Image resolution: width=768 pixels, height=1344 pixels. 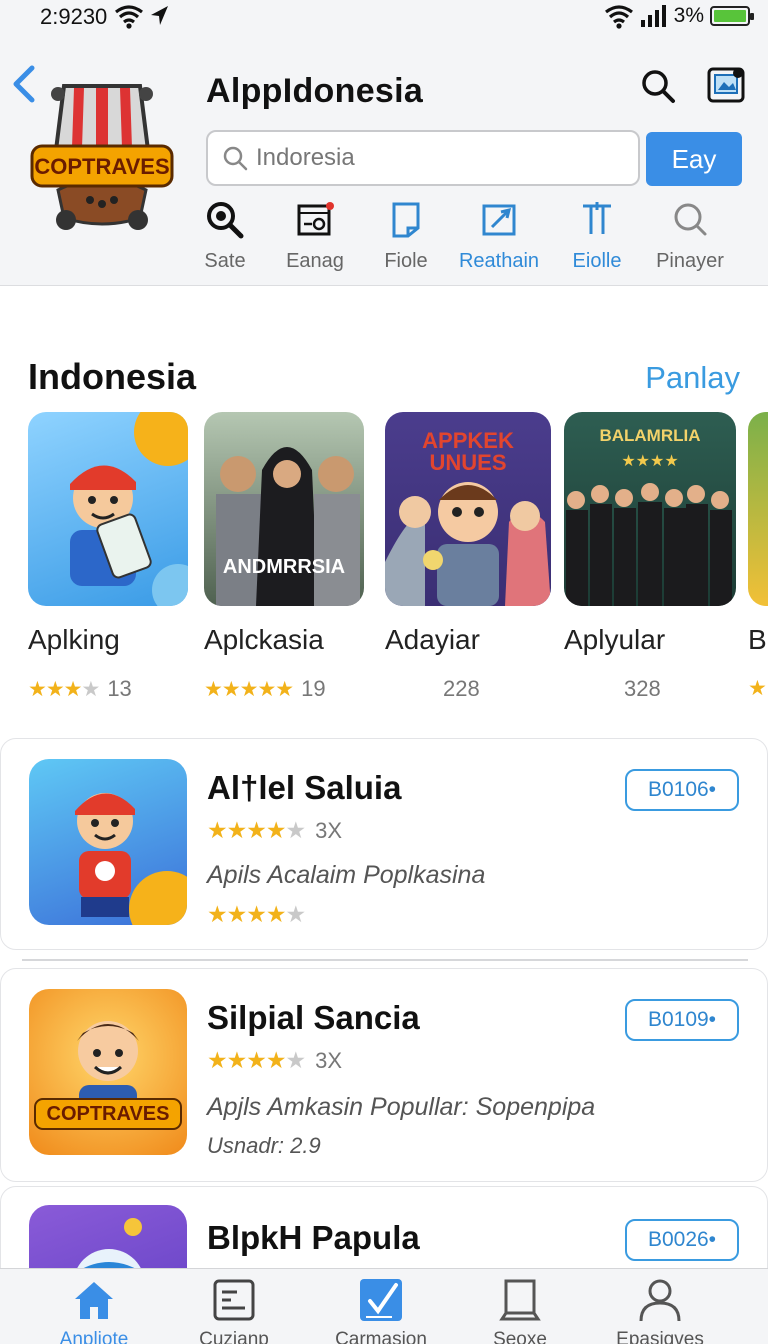 I want to click on tool-icon, so click(x=597, y=218).